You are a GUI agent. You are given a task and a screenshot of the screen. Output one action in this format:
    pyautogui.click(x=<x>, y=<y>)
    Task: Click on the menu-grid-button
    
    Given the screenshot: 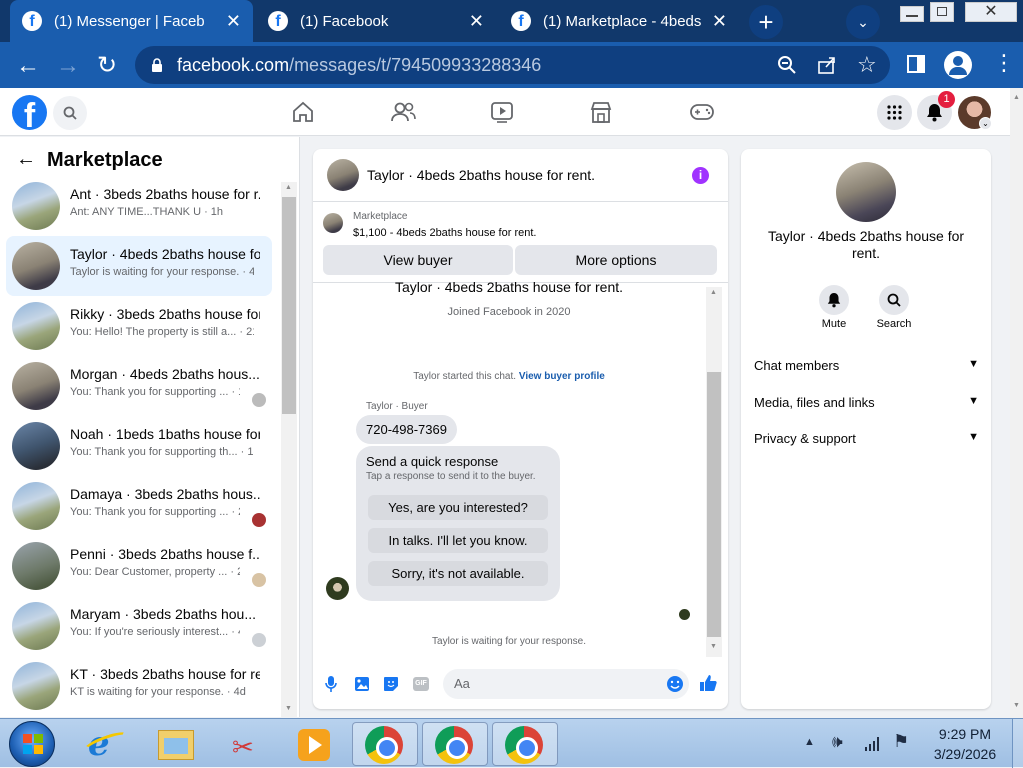 What is the action you would take?
    pyautogui.click(x=894, y=112)
    